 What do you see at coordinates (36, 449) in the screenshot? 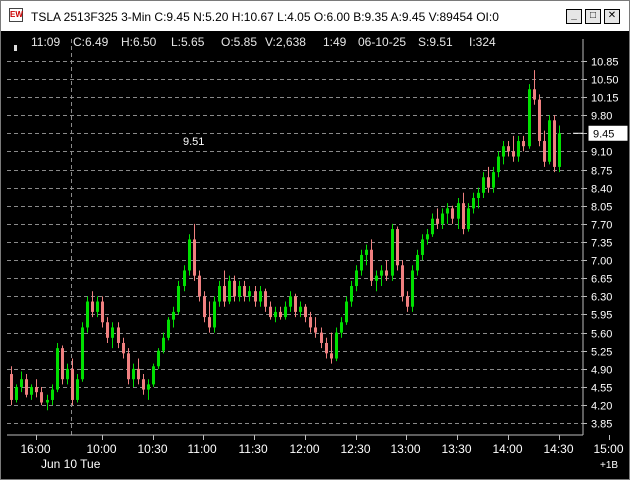
I see `time-tick-label: 16:00` at bounding box center [36, 449].